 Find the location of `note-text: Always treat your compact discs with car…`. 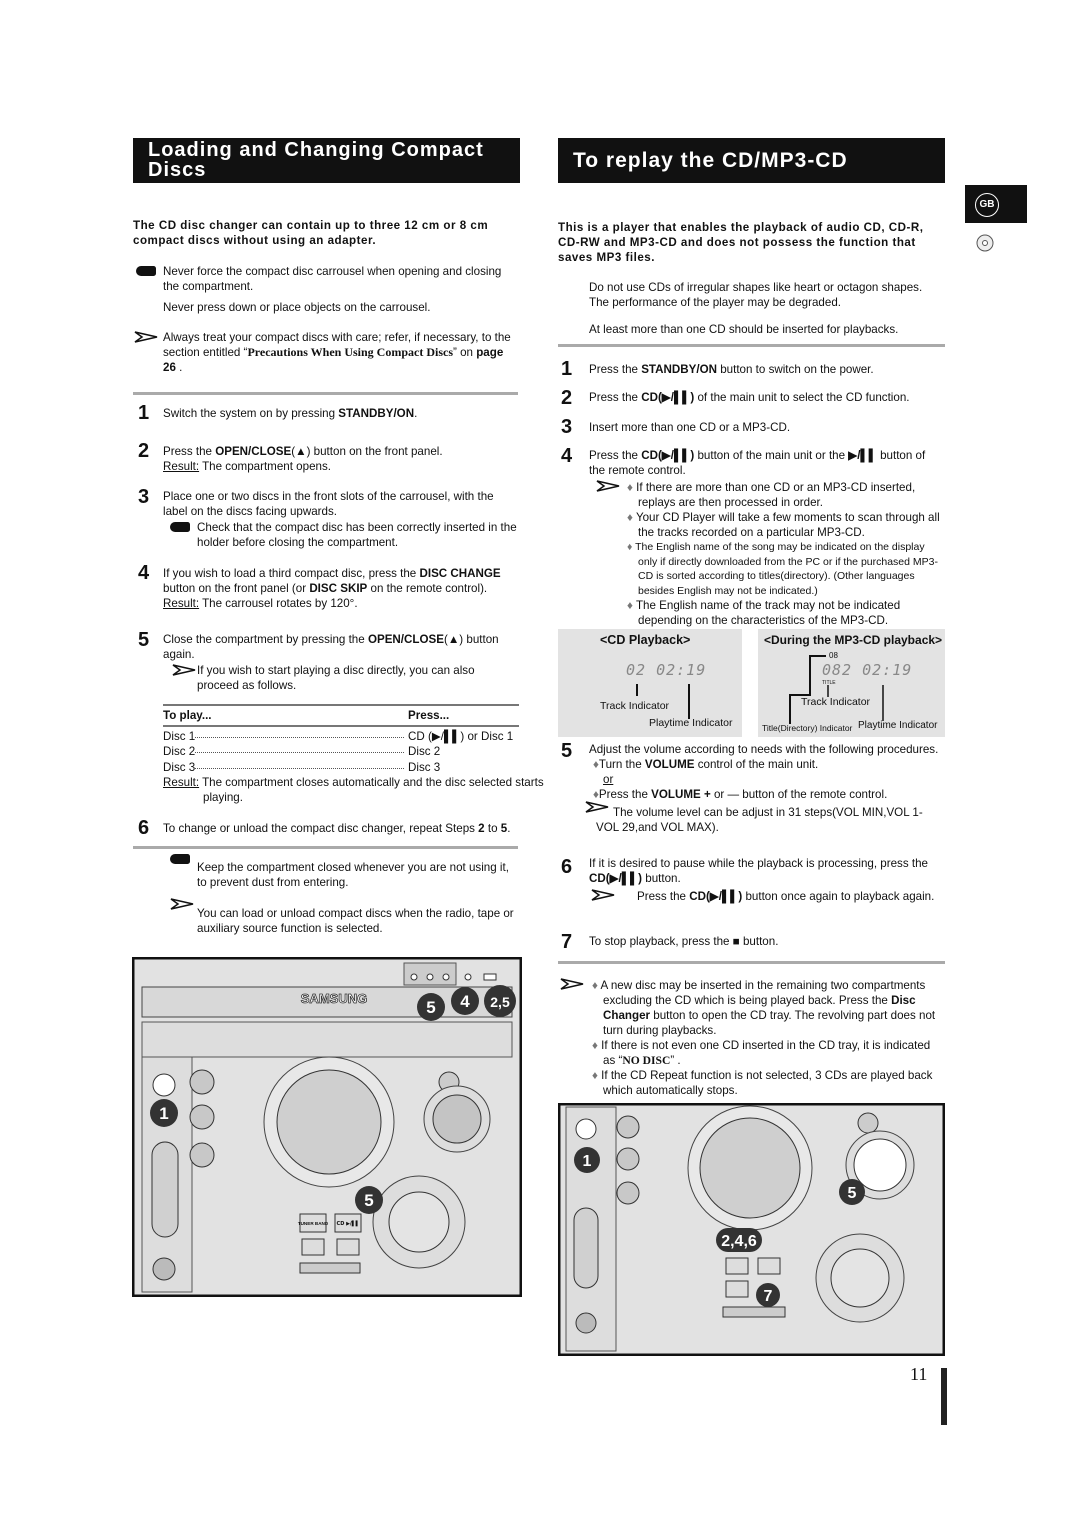

note-text: Always treat your compact discs with car… is located at coordinates (340, 352).